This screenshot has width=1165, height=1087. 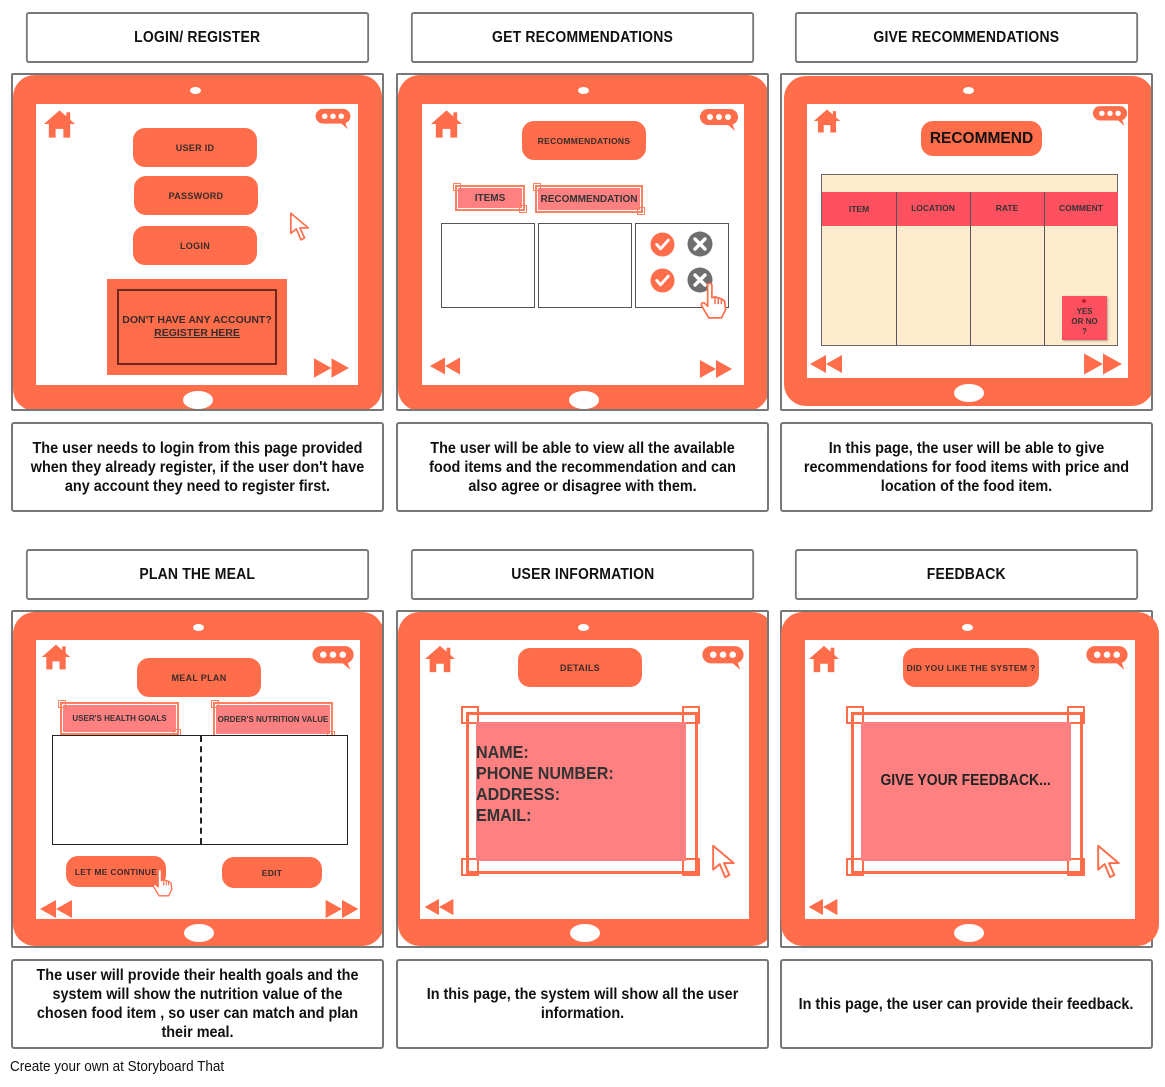 I want to click on nutrition-value-tag: ORDER'S NUTRITION VALUE, so click(x=273, y=719).